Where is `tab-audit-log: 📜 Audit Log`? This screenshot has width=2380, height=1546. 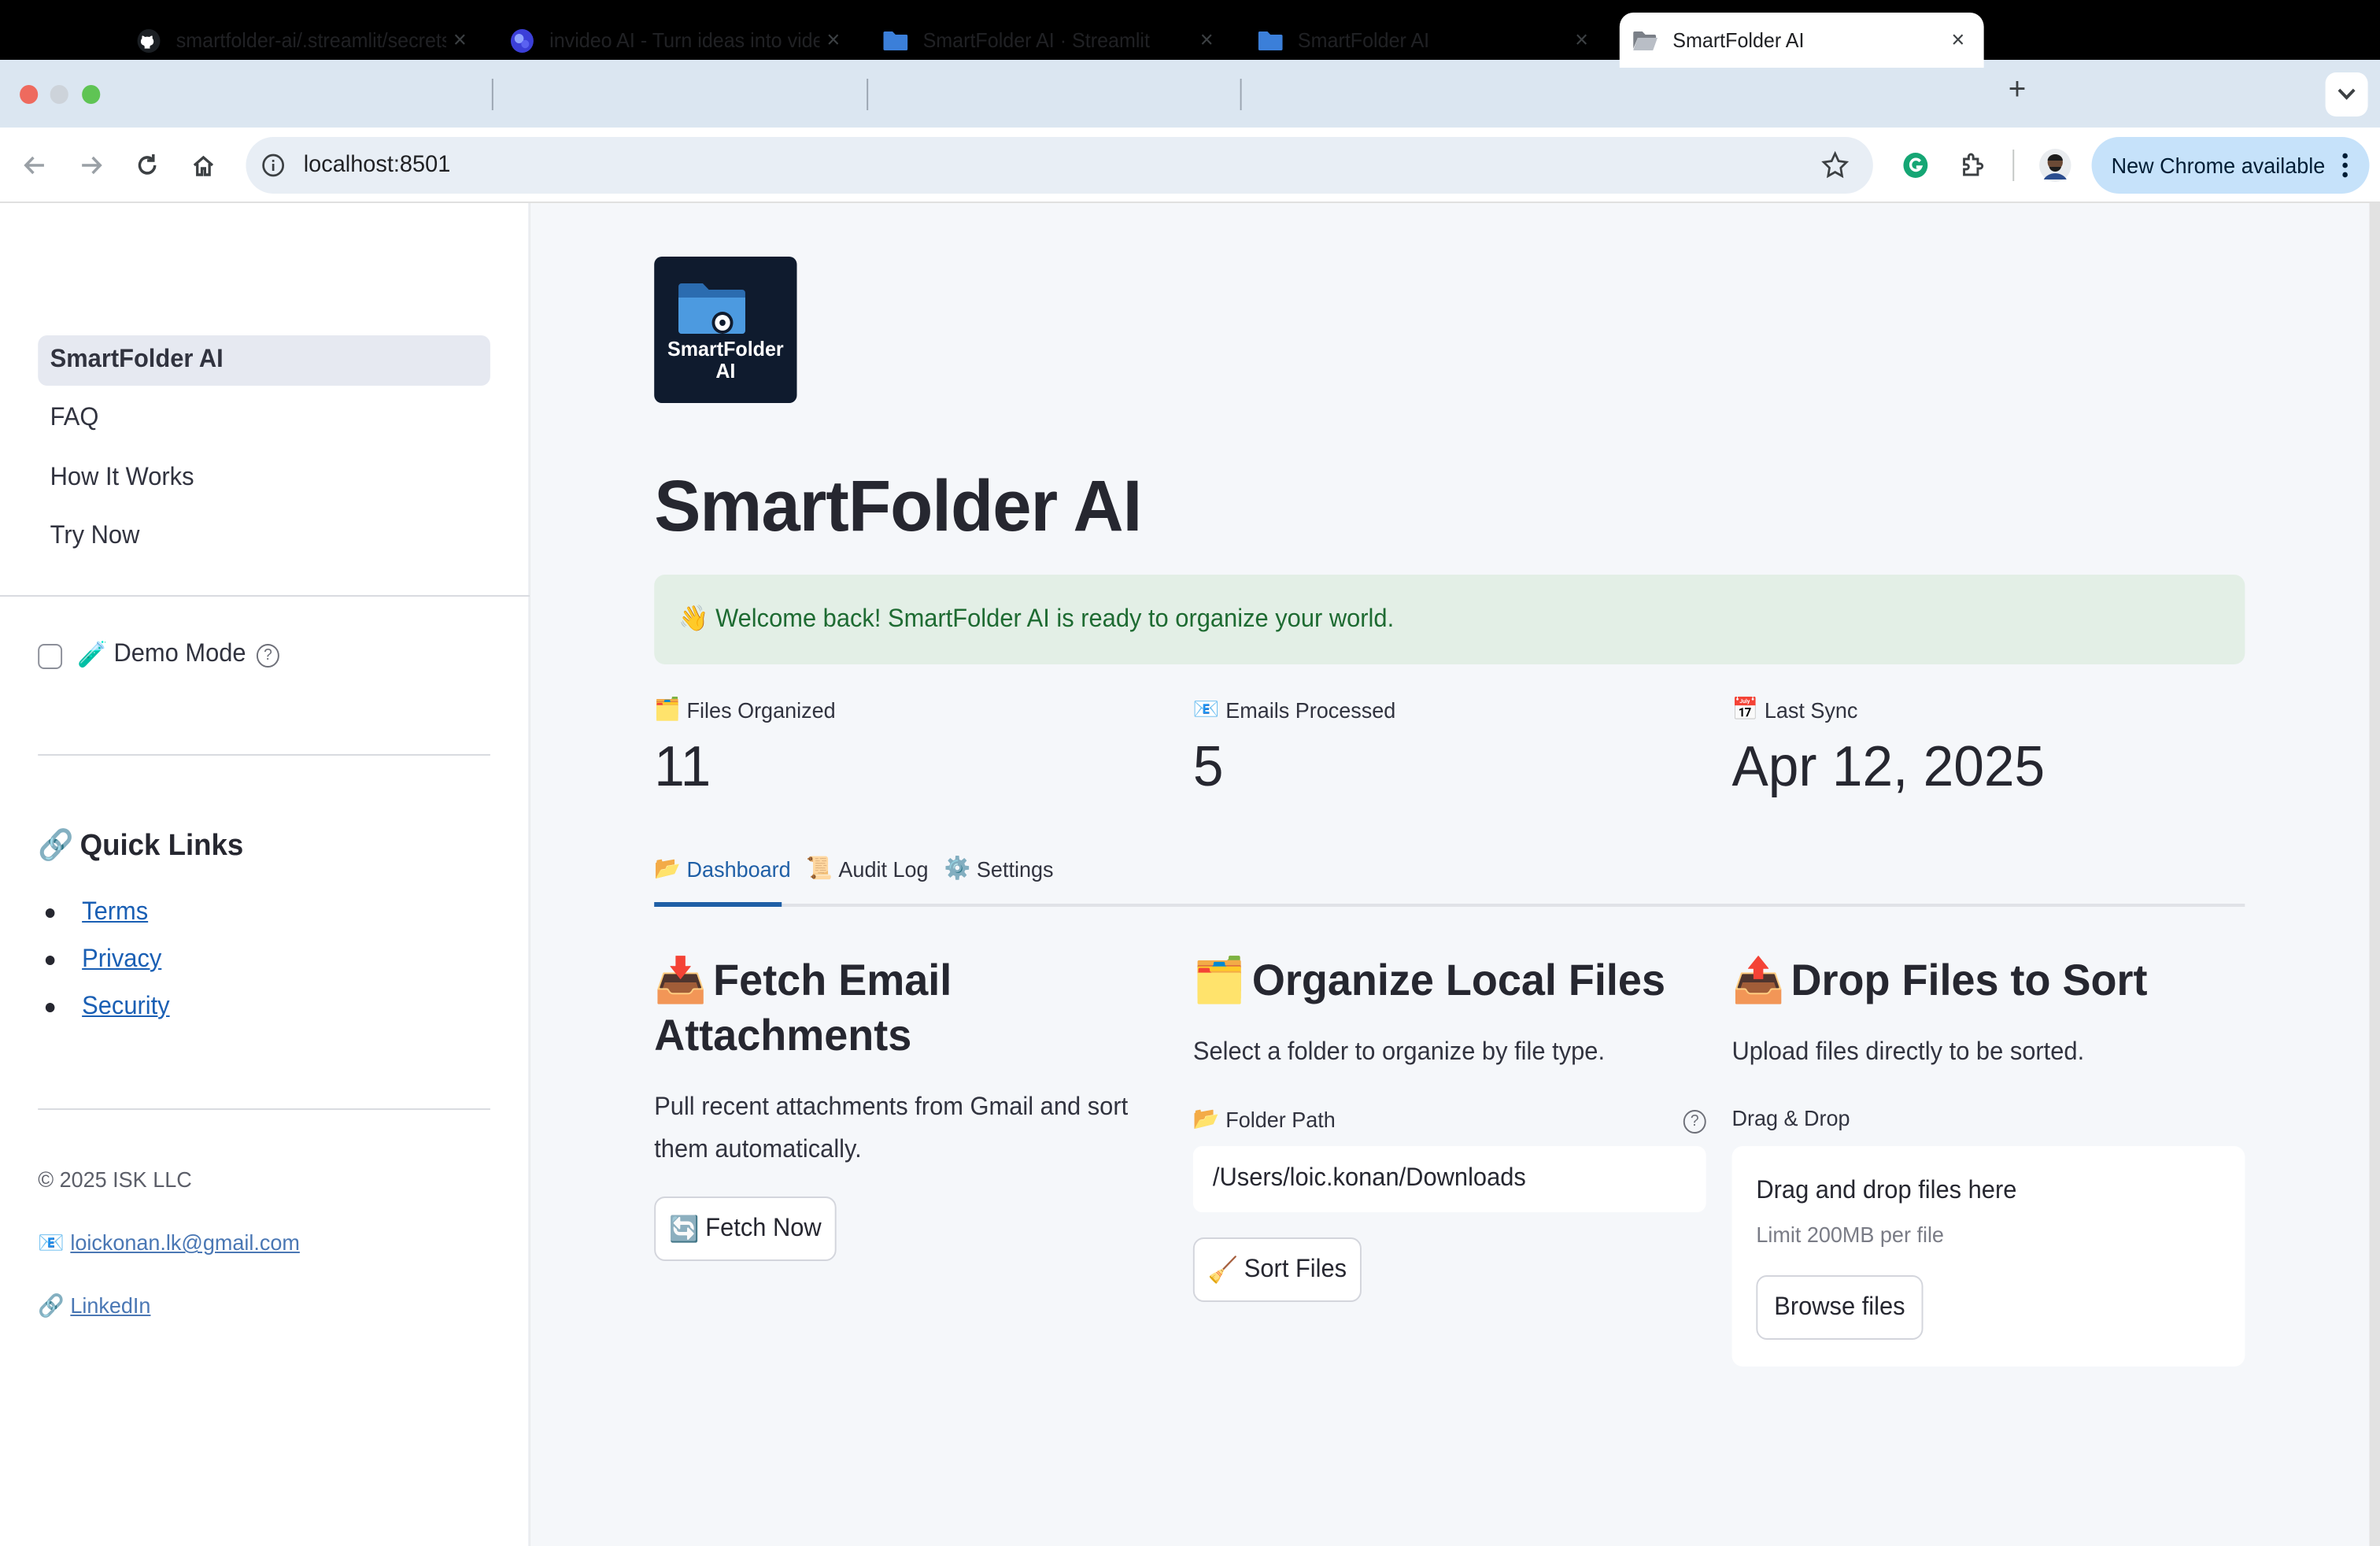
tab-audit-log: 📜 Audit Log is located at coordinates (867, 868).